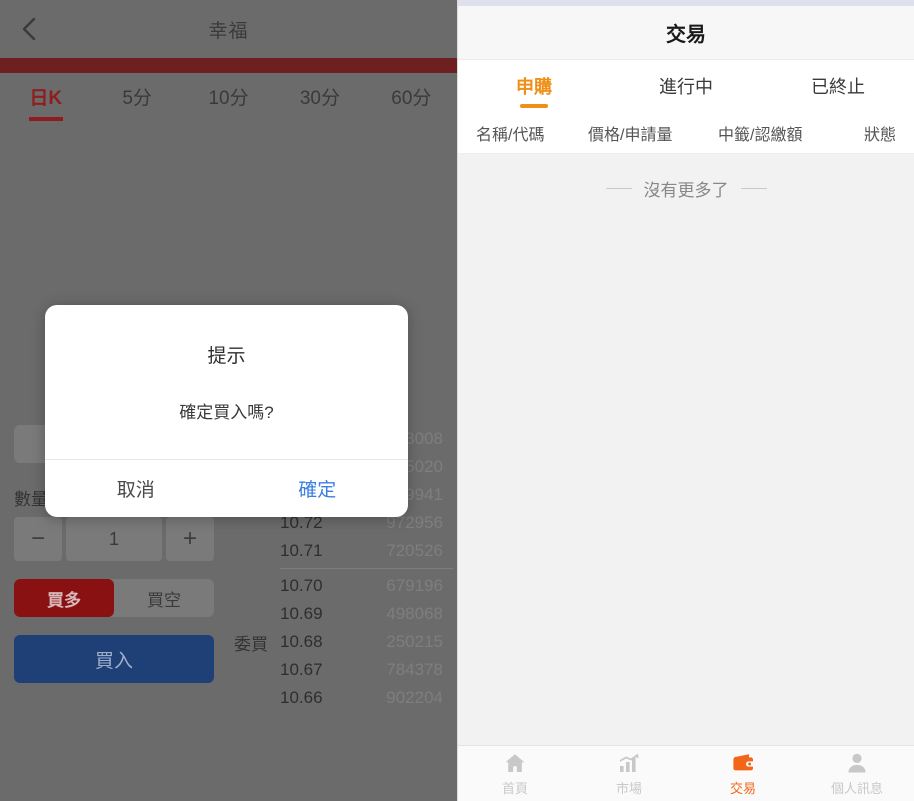 Image resolution: width=914 pixels, height=801 pixels. What do you see at coordinates (510, 135) in the screenshot?
I see `column-header-name-code: 名稱/代碼` at bounding box center [510, 135].